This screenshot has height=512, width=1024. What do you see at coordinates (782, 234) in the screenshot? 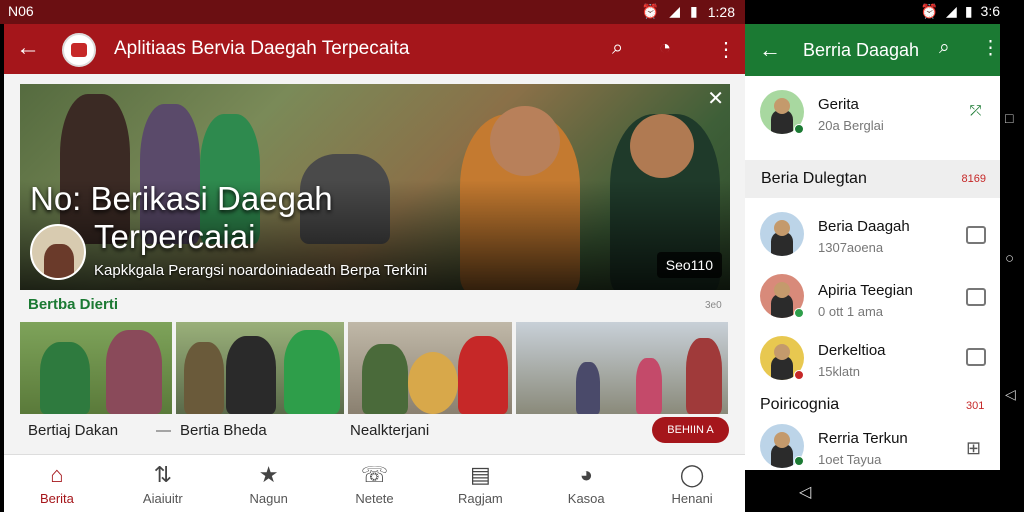
I see `avatar` at bounding box center [782, 234].